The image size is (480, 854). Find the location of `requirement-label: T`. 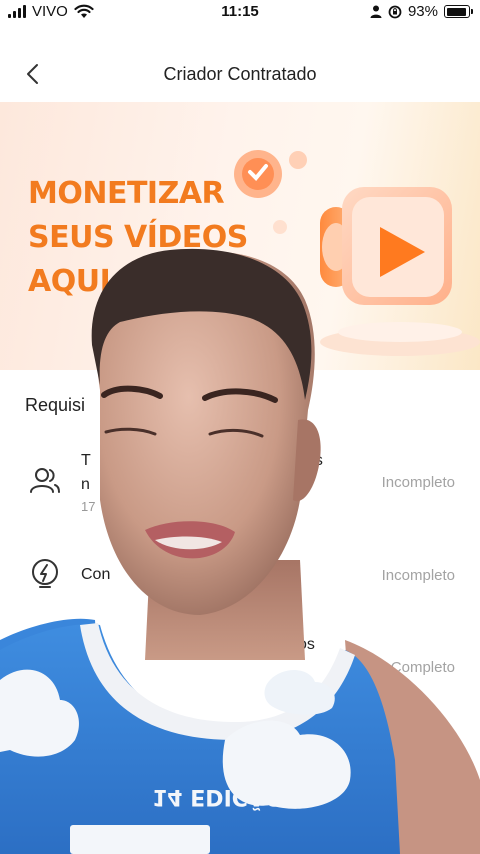

requirement-label: T is located at coordinates (86, 460).